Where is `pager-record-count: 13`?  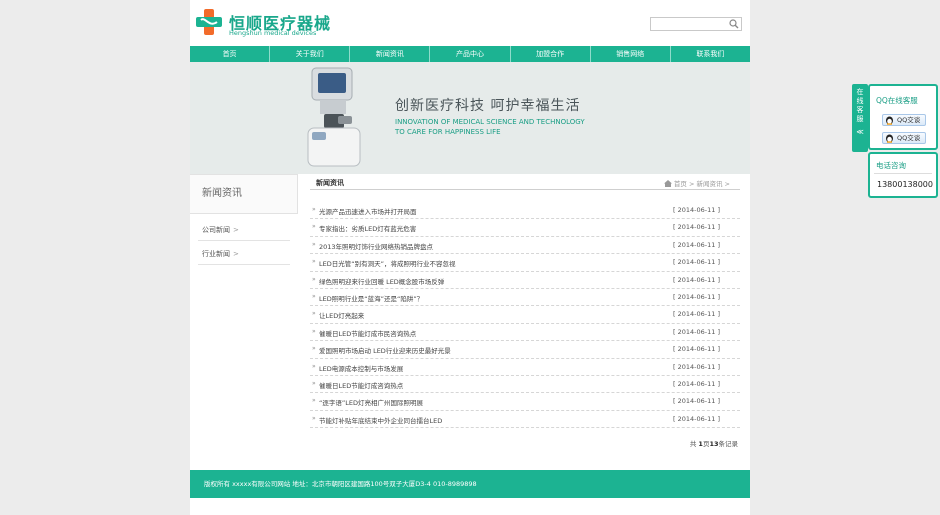 pager-record-count: 13 is located at coordinates (714, 444).